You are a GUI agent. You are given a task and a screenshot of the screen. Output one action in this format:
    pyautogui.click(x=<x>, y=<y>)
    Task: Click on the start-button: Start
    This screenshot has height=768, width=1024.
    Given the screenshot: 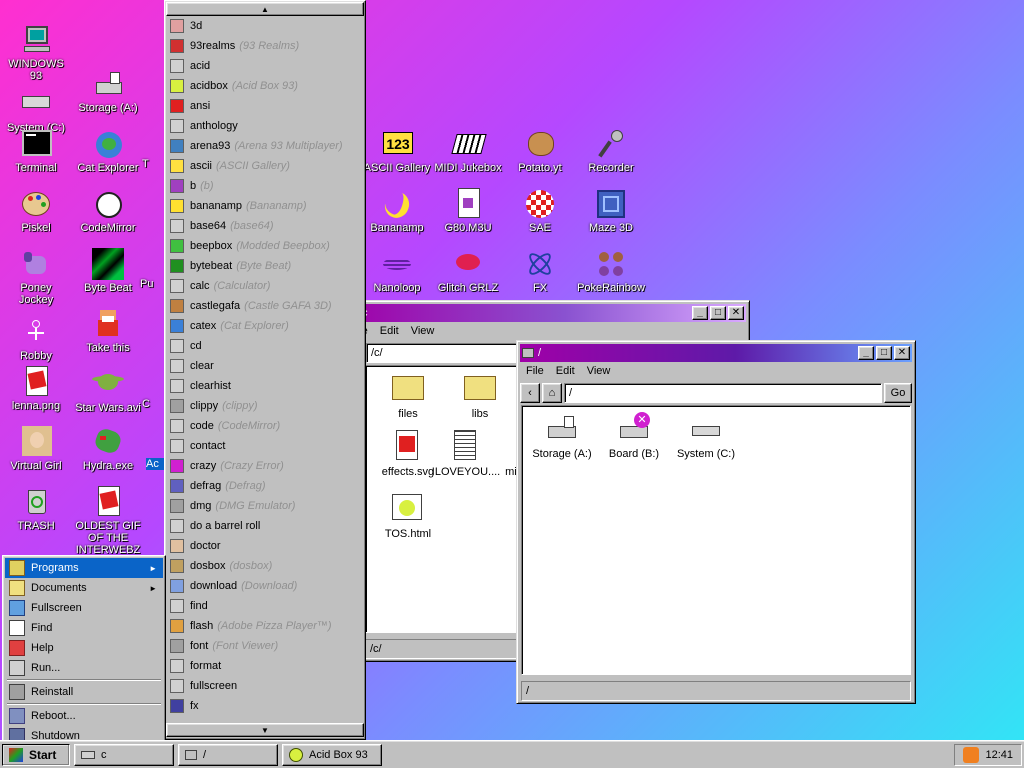 What is the action you would take?
    pyautogui.click(x=36, y=754)
    